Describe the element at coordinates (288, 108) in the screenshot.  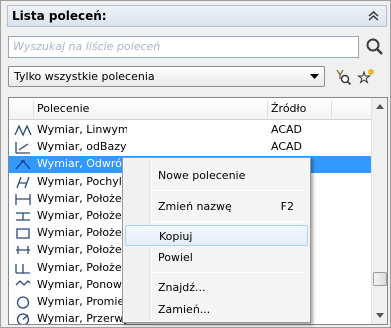
I see `header-source: Źródło` at that location.